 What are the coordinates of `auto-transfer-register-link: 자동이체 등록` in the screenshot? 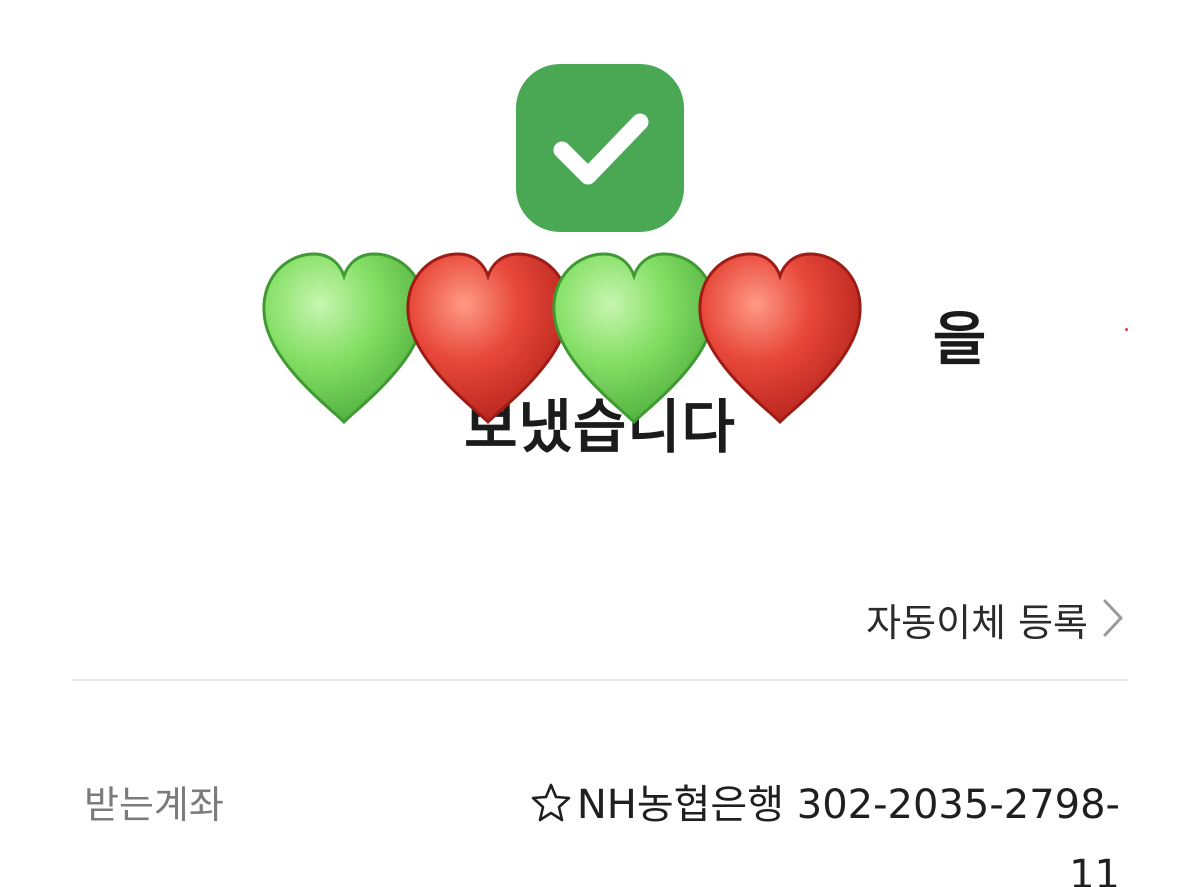 It's located at (995, 619).